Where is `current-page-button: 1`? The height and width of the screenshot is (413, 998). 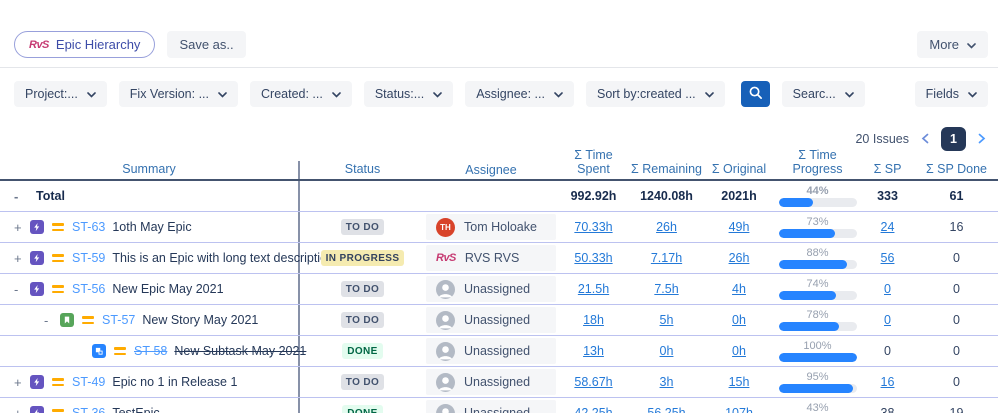 current-page-button: 1 is located at coordinates (953, 139).